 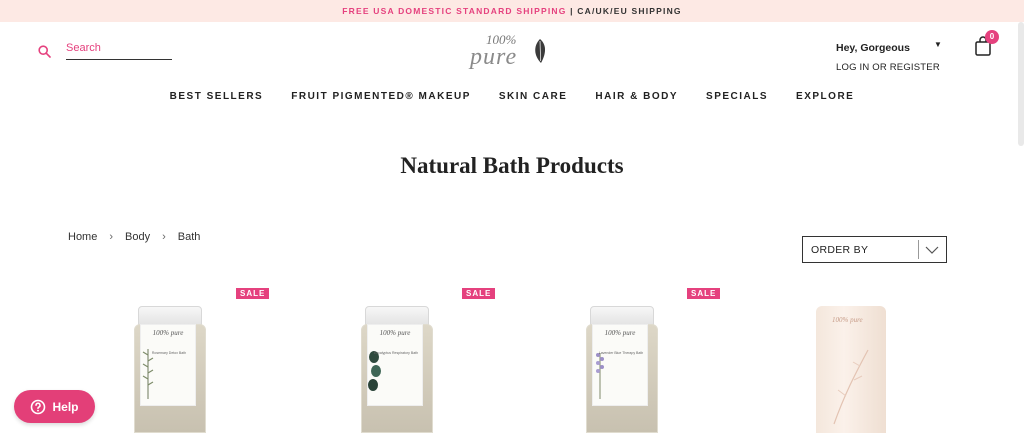 What do you see at coordinates (381, 96) in the screenshot?
I see `nav-fruit-pigmented-makeup: FRUIT PIGMENTED® MAKEUP` at bounding box center [381, 96].